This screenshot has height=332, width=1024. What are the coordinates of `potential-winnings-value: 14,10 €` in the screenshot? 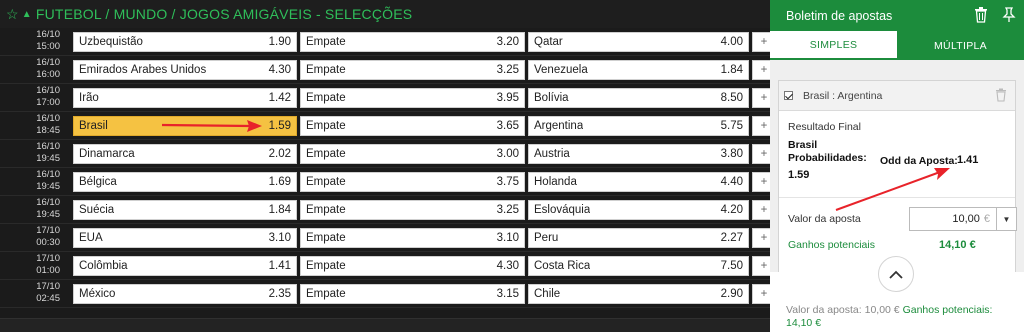 It's located at (957, 245).